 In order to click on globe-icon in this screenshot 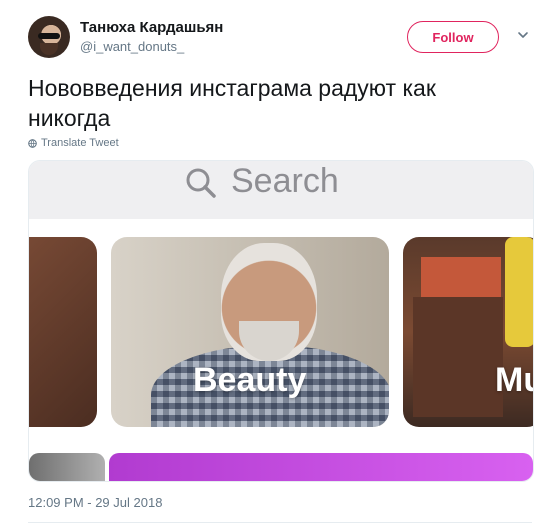, I will do `click(32, 143)`.